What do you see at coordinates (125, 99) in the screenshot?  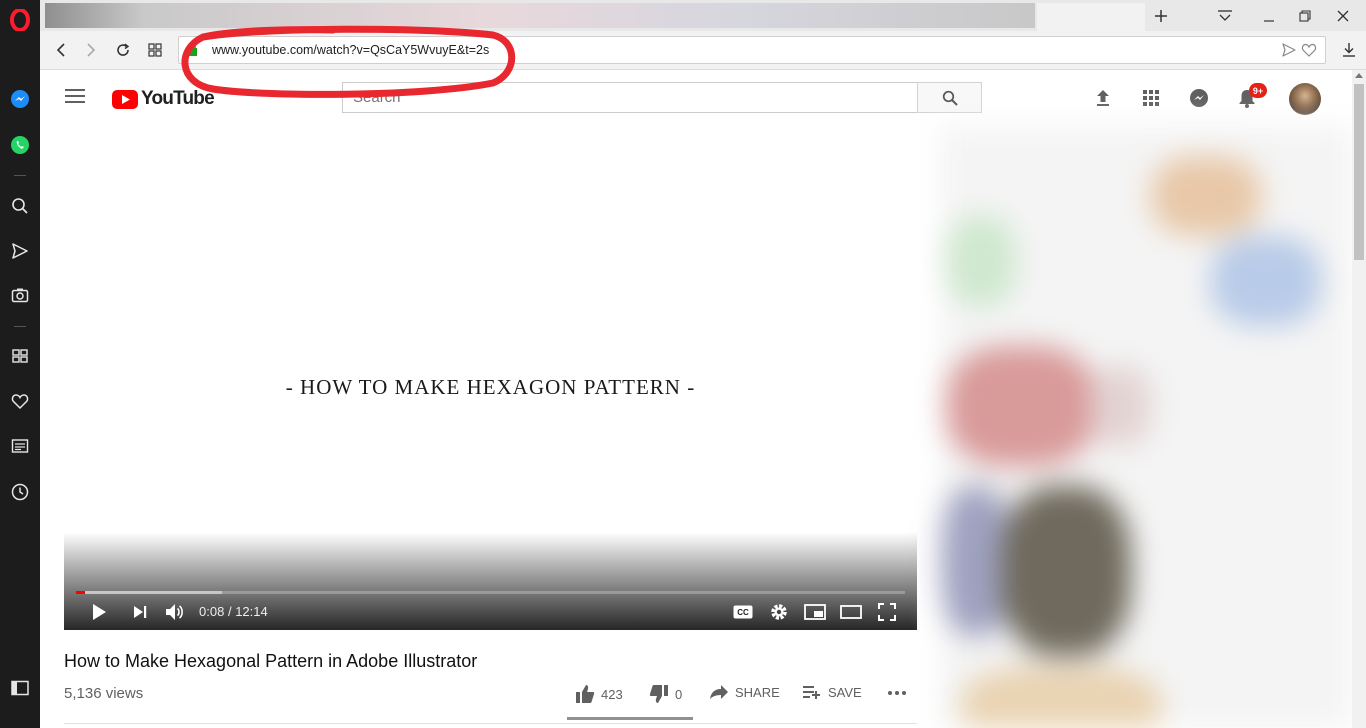 I see `youtube-play-logo-icon` at bounding box center [125, 99].